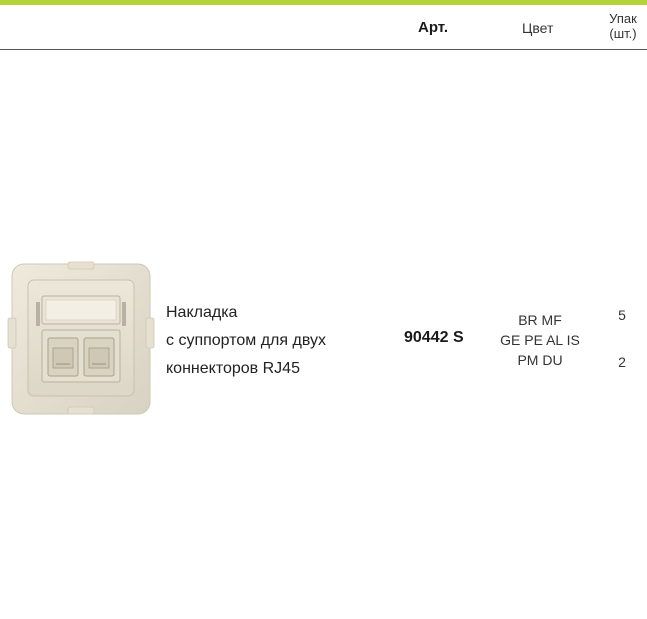 This screenshot has height=619, width=647. I want to click on color-codes: BR MF GE PE AL IS PM DU, so click(540, 340).